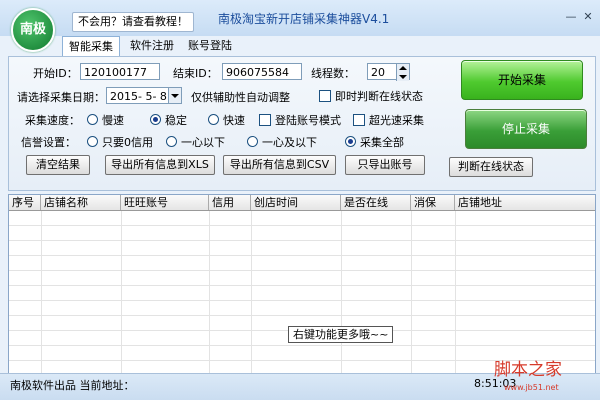  What do you see at coordinates (588, 17) in the screenshot?
I see `close-button: ✕` at bounding box center [588, 17].